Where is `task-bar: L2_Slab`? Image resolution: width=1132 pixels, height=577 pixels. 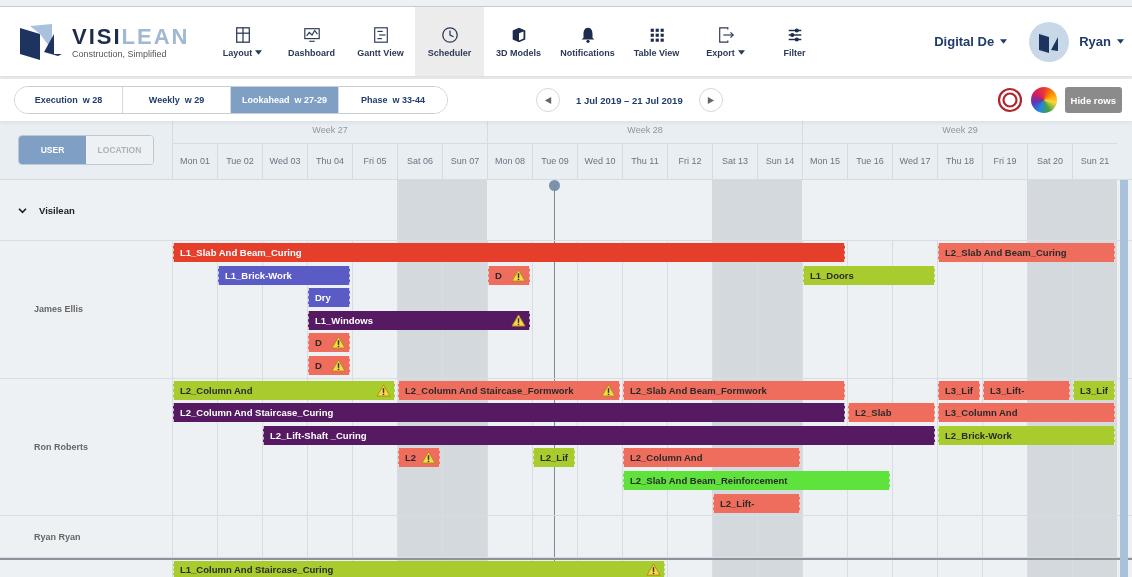 task-bar: L2_Slab is located at coordinates (891, 413).